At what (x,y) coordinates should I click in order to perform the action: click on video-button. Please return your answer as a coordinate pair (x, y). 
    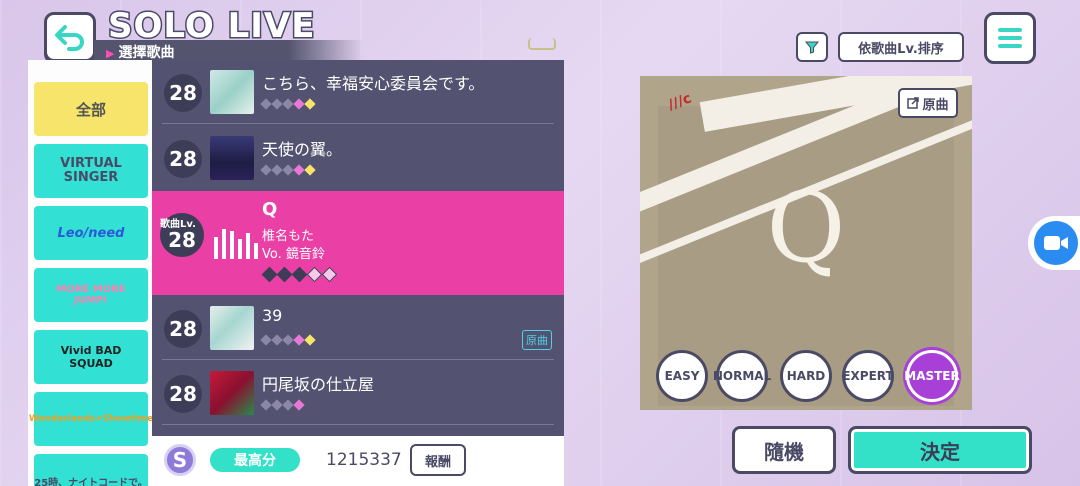
    Looking at the image, I should click on (1054, 243).